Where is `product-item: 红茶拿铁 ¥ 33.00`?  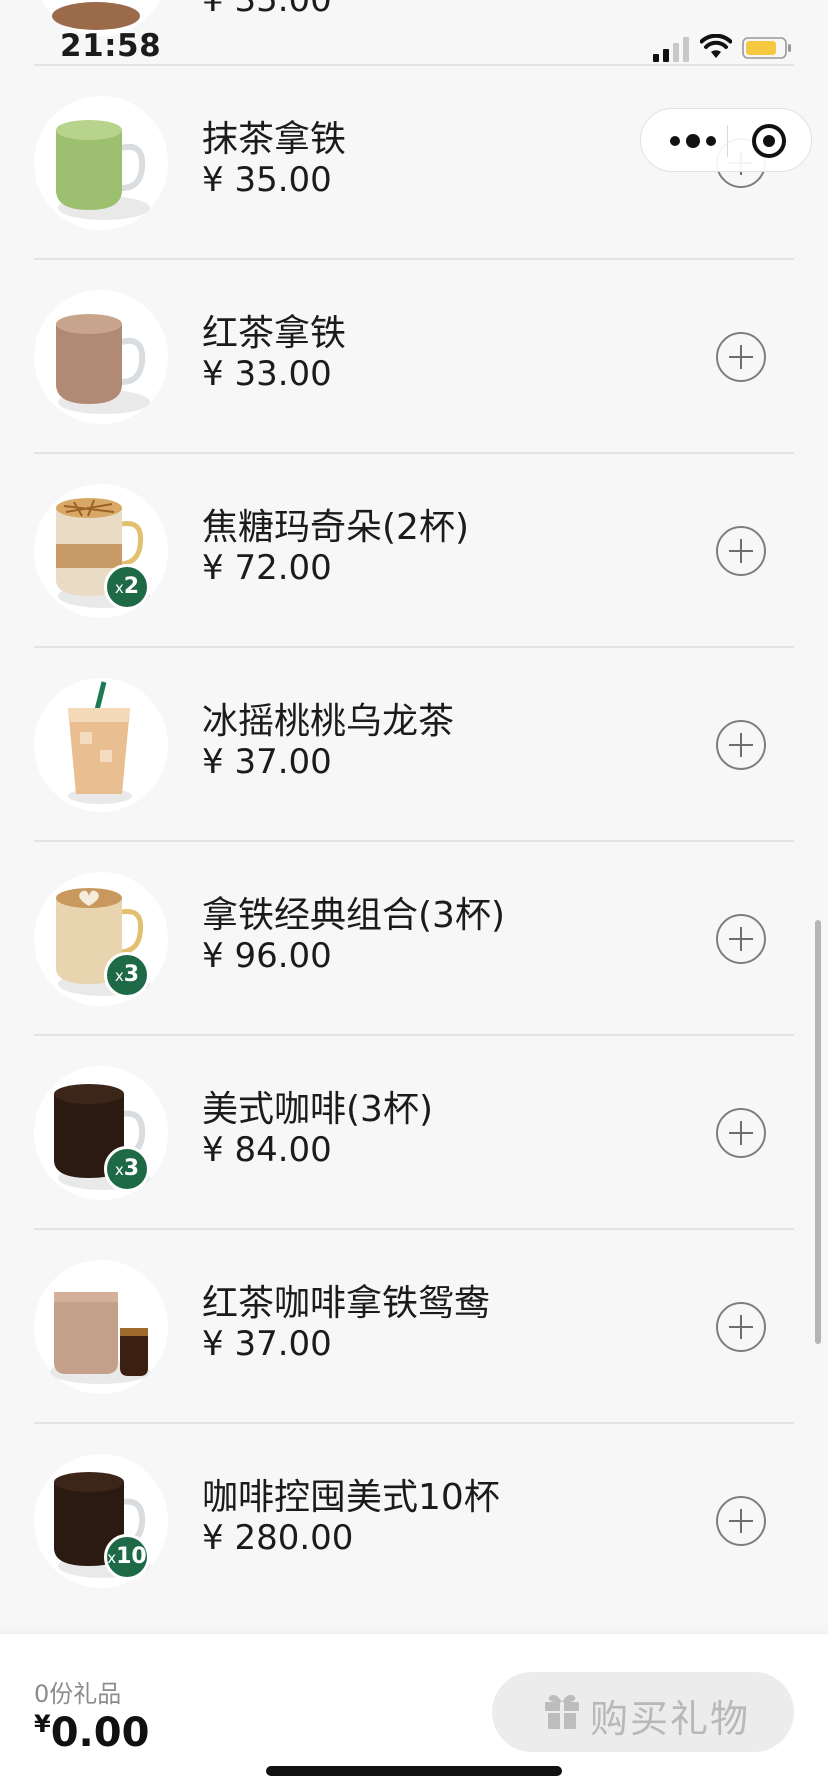
product-item: 红茶拿铁 ¥ 33.00 is located at coordinates (414, 355).